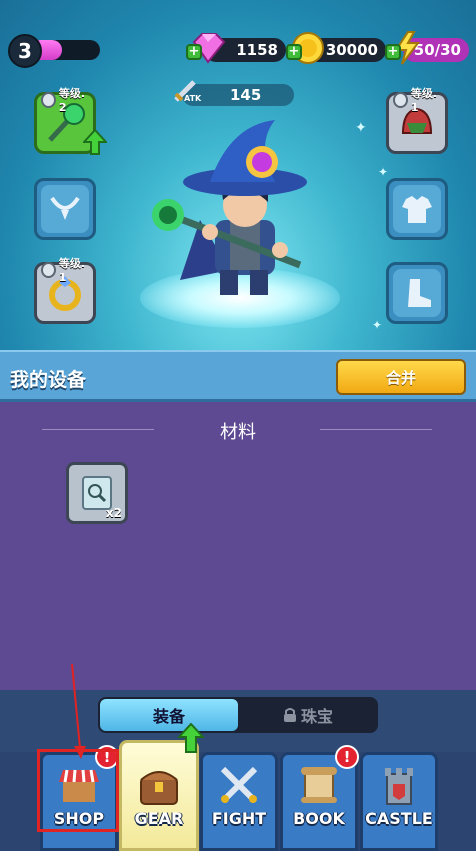 The width and height of the screenshot is (476, 851). What do you see at coordinates (257, 50) in the screenshot?
I see `gems-value: 1158` at bounding box center [257, 50].